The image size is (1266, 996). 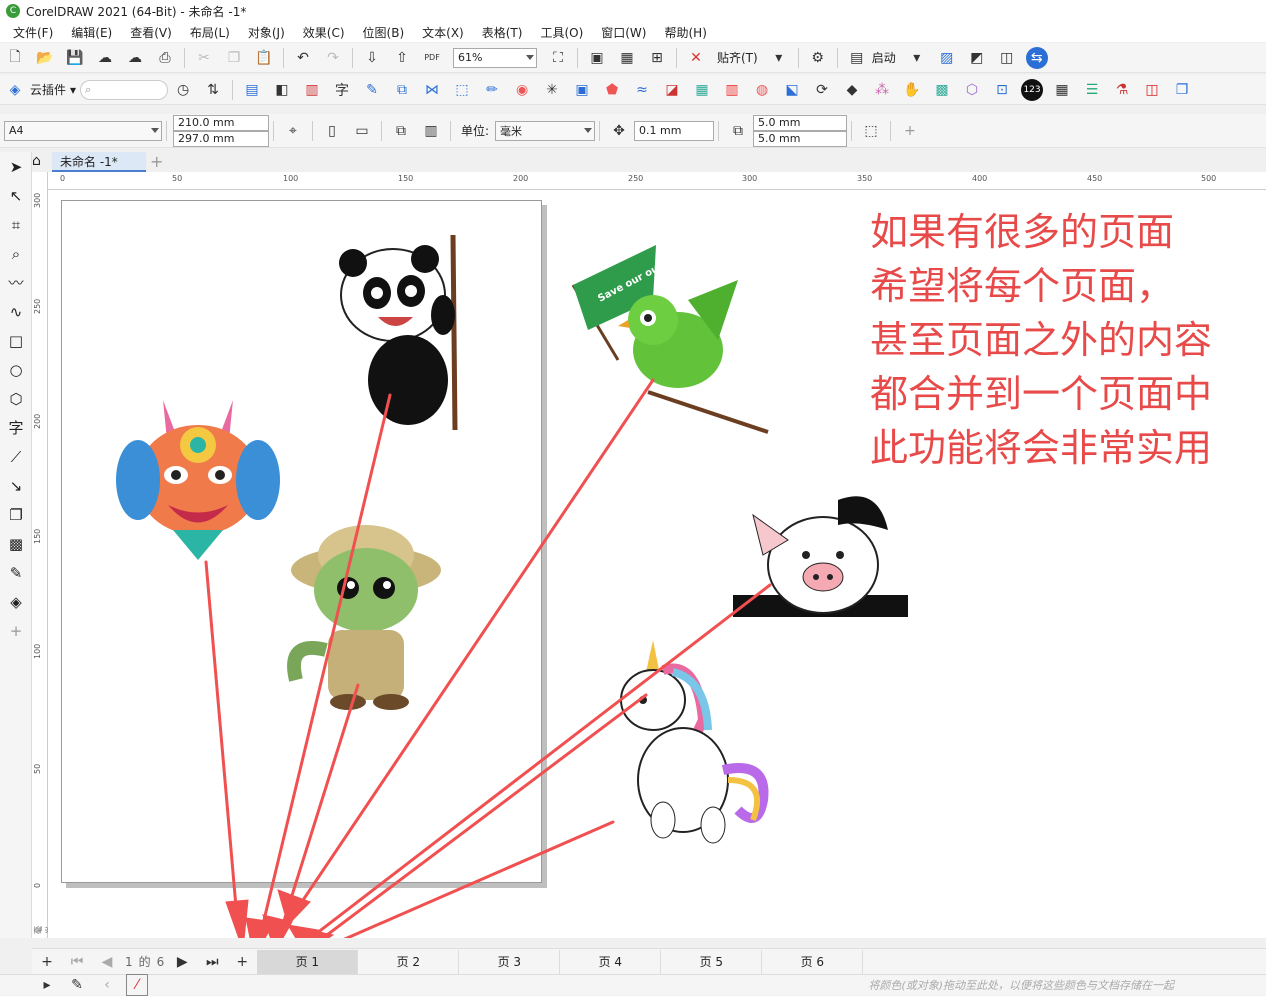 I want to click on transparency-tool-icon: ▩, so click(x=16, y=543).